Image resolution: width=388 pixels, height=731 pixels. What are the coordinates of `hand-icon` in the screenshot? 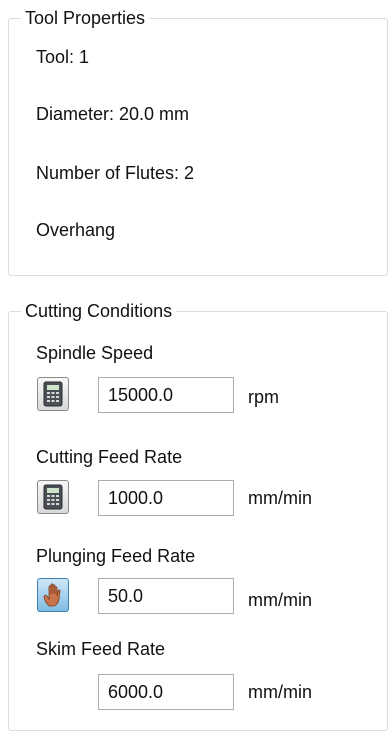 It's located at (52, 595).